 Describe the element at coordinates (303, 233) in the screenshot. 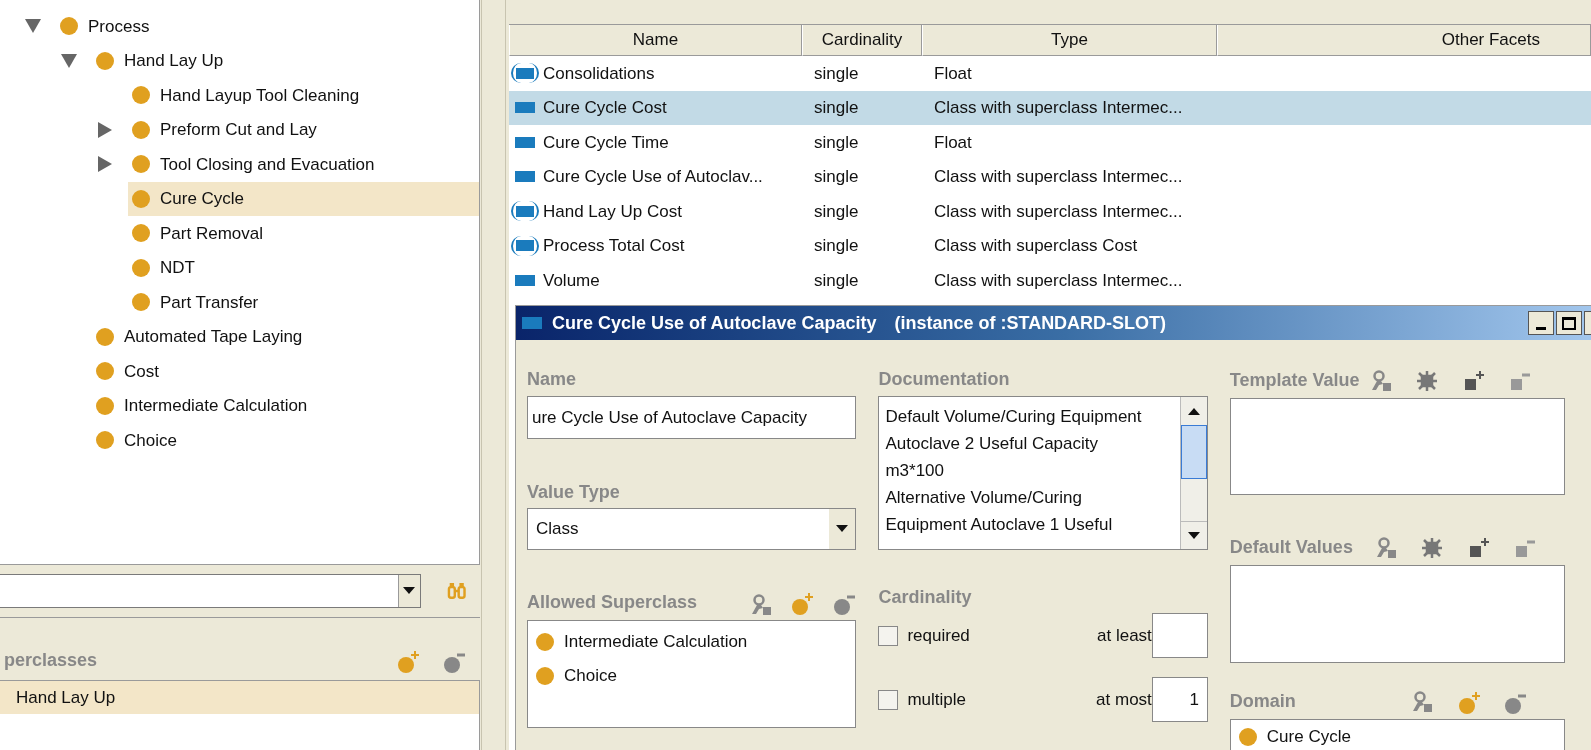

I see `tree-item: Part Removal` at that location.